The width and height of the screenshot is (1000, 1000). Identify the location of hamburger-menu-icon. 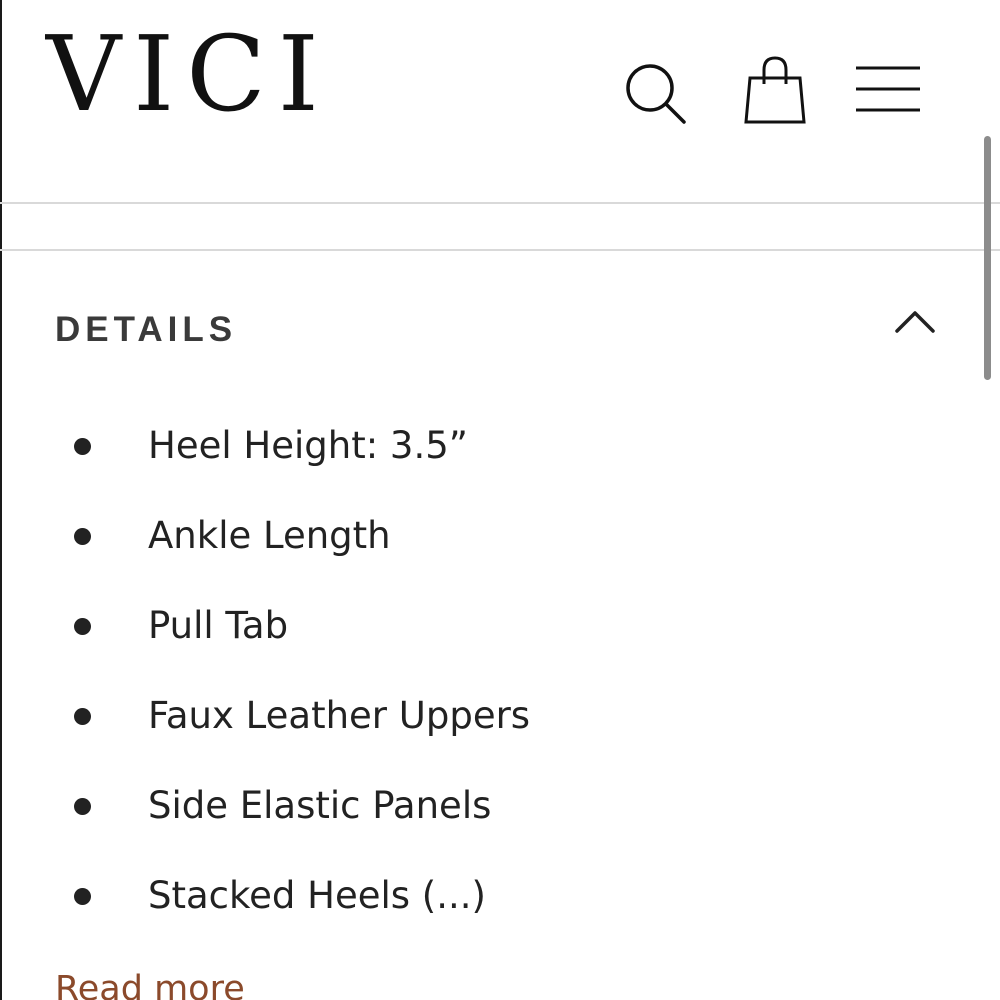
(888, 90).